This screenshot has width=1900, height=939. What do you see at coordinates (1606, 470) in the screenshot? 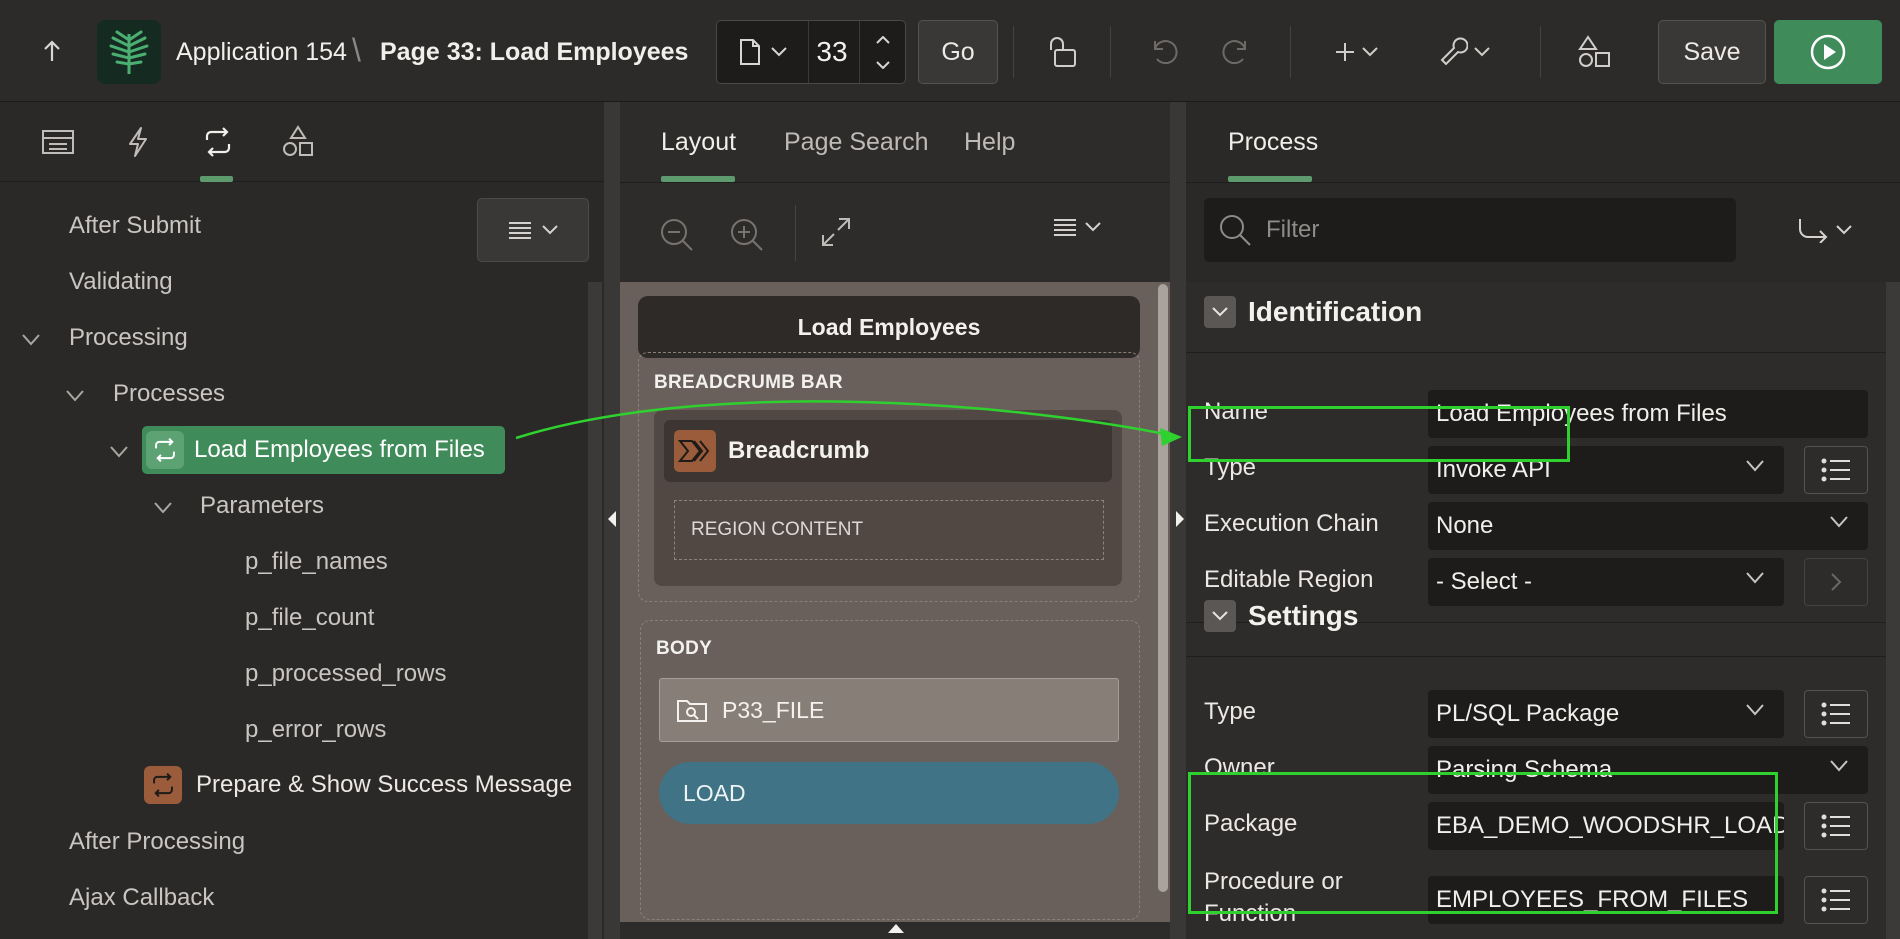
I see `type-select: Invoke API` at bounding box center [1606, 470].